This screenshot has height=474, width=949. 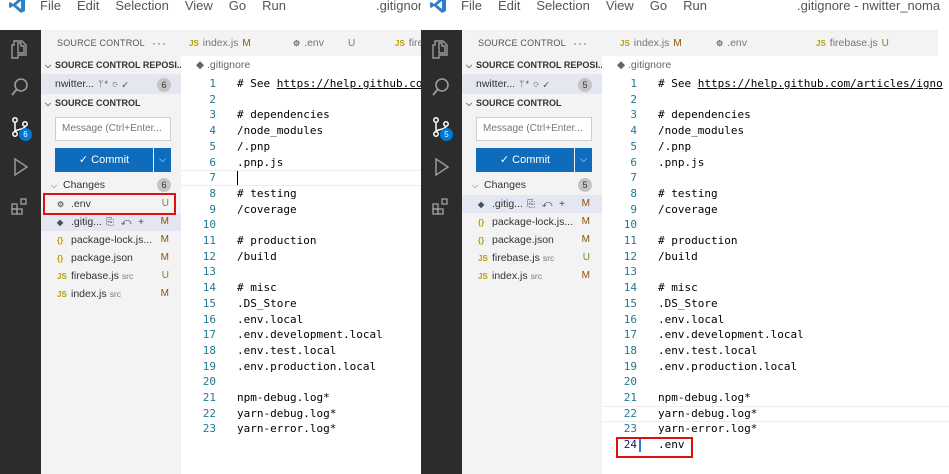 What do you see at coordinates (820, 83) in the screenshot?
I see `help-link: https://help.github.com/articles/igno` at bounding box center [820, 83].